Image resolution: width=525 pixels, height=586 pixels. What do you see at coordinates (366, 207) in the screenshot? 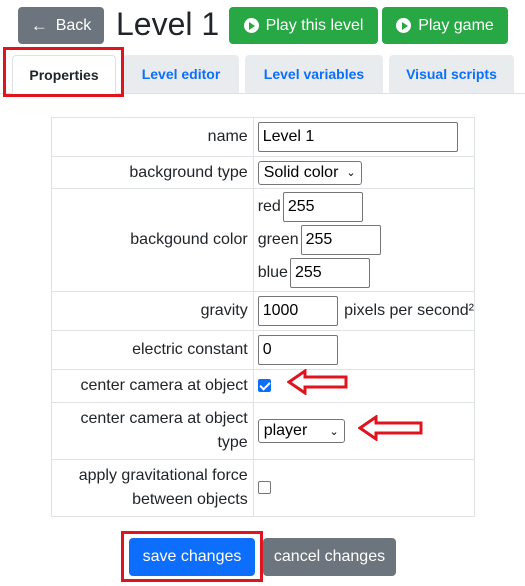
I see `red-row: red 255` at bounding box center [366, 207].